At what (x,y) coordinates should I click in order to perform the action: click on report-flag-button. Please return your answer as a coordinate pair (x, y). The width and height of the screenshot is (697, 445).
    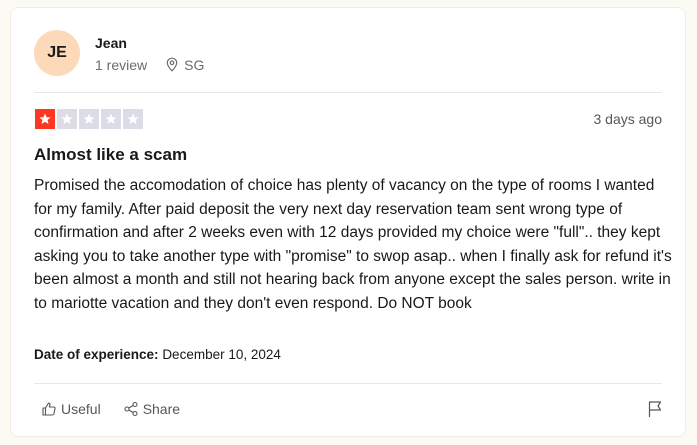
    Looking at the image, I should click on (655, 411).